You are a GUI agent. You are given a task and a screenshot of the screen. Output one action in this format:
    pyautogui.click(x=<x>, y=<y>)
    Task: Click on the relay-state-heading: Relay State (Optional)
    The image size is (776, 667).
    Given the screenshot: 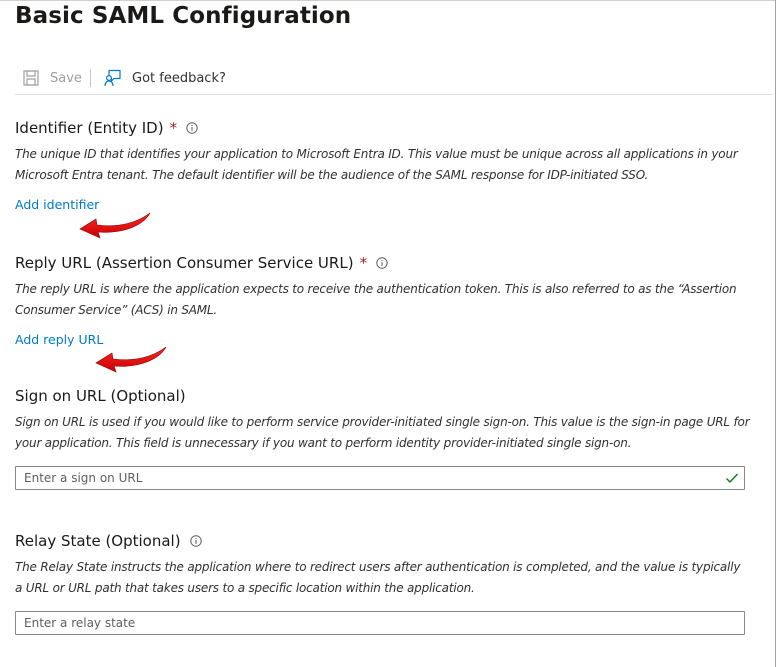 What is the action you would take?
    pyautogui.click(x=382, y=541)
    